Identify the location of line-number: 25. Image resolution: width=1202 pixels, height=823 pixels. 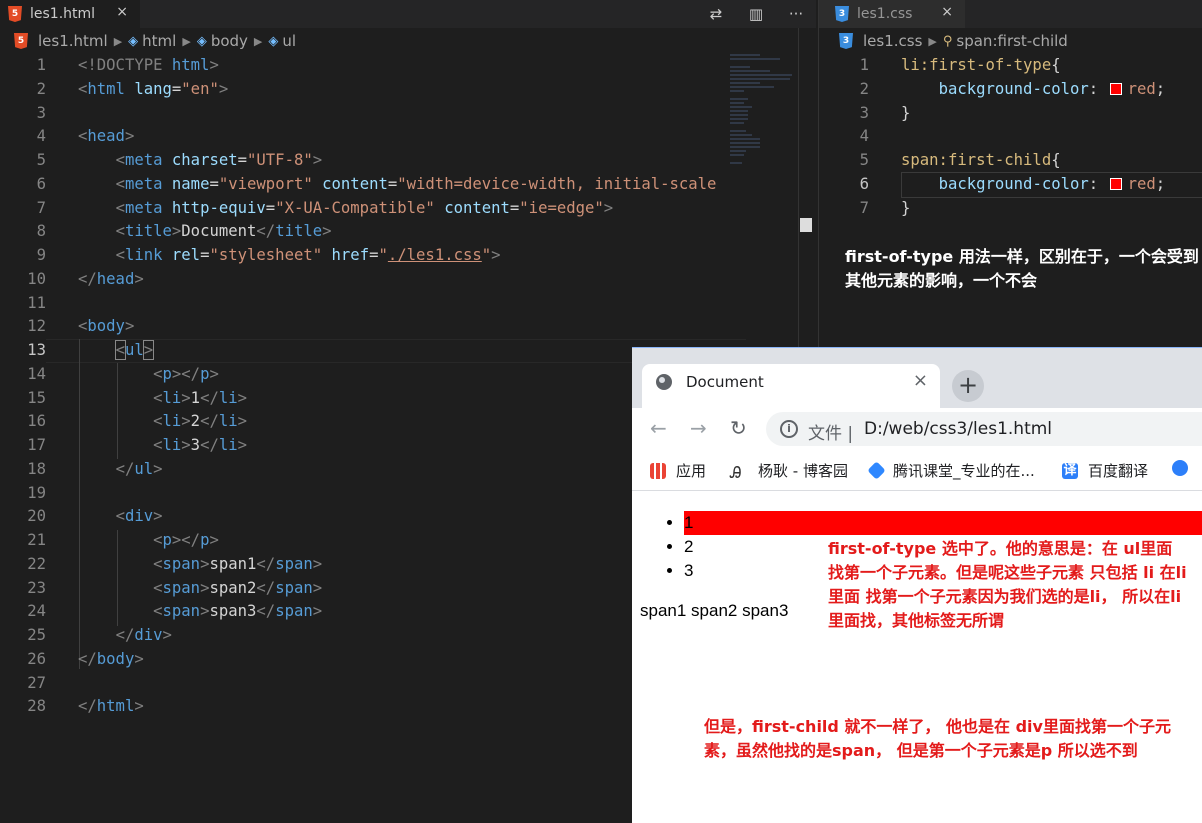
(36, 635).